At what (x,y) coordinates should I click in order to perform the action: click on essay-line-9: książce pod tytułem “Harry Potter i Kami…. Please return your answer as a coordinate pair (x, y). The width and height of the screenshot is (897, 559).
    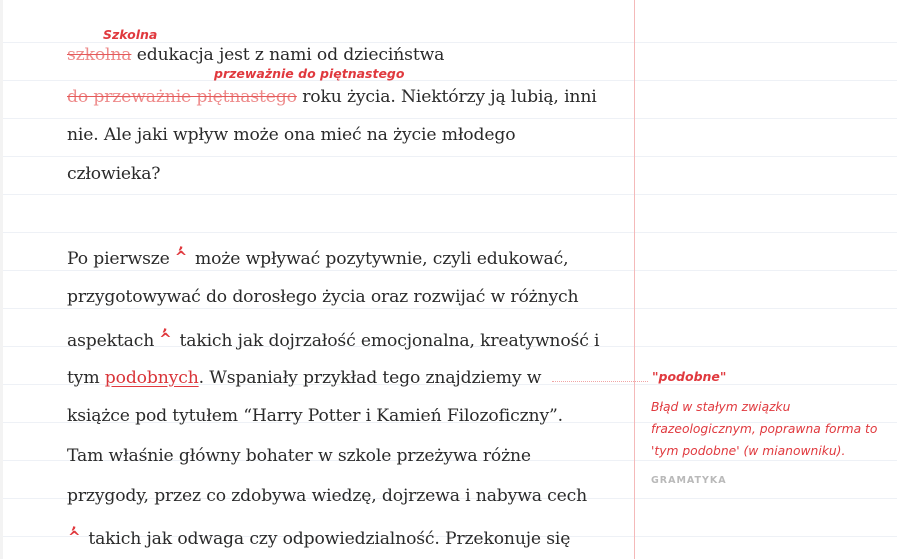
    Looking at the image, I should click on (315, 416).